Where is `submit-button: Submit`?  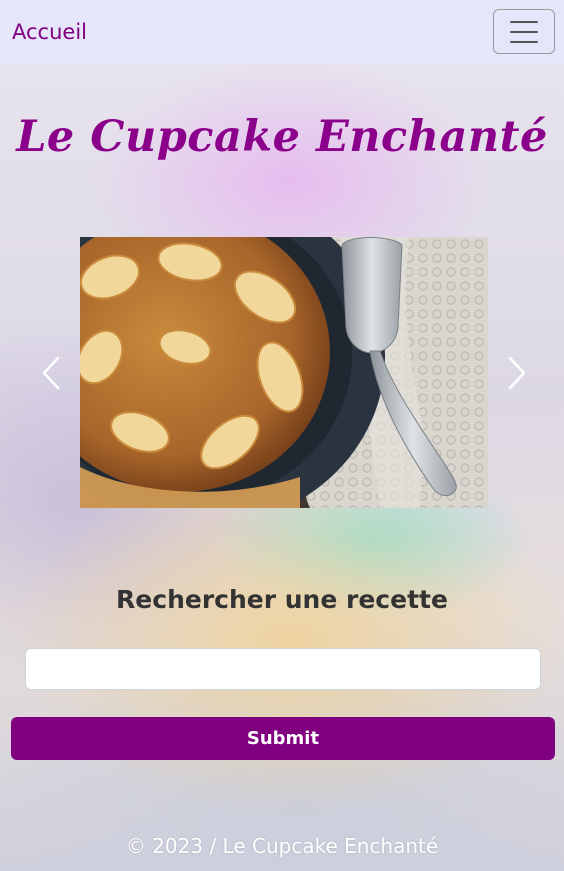 submit-button: Submit is located at coordinates (283, 738).